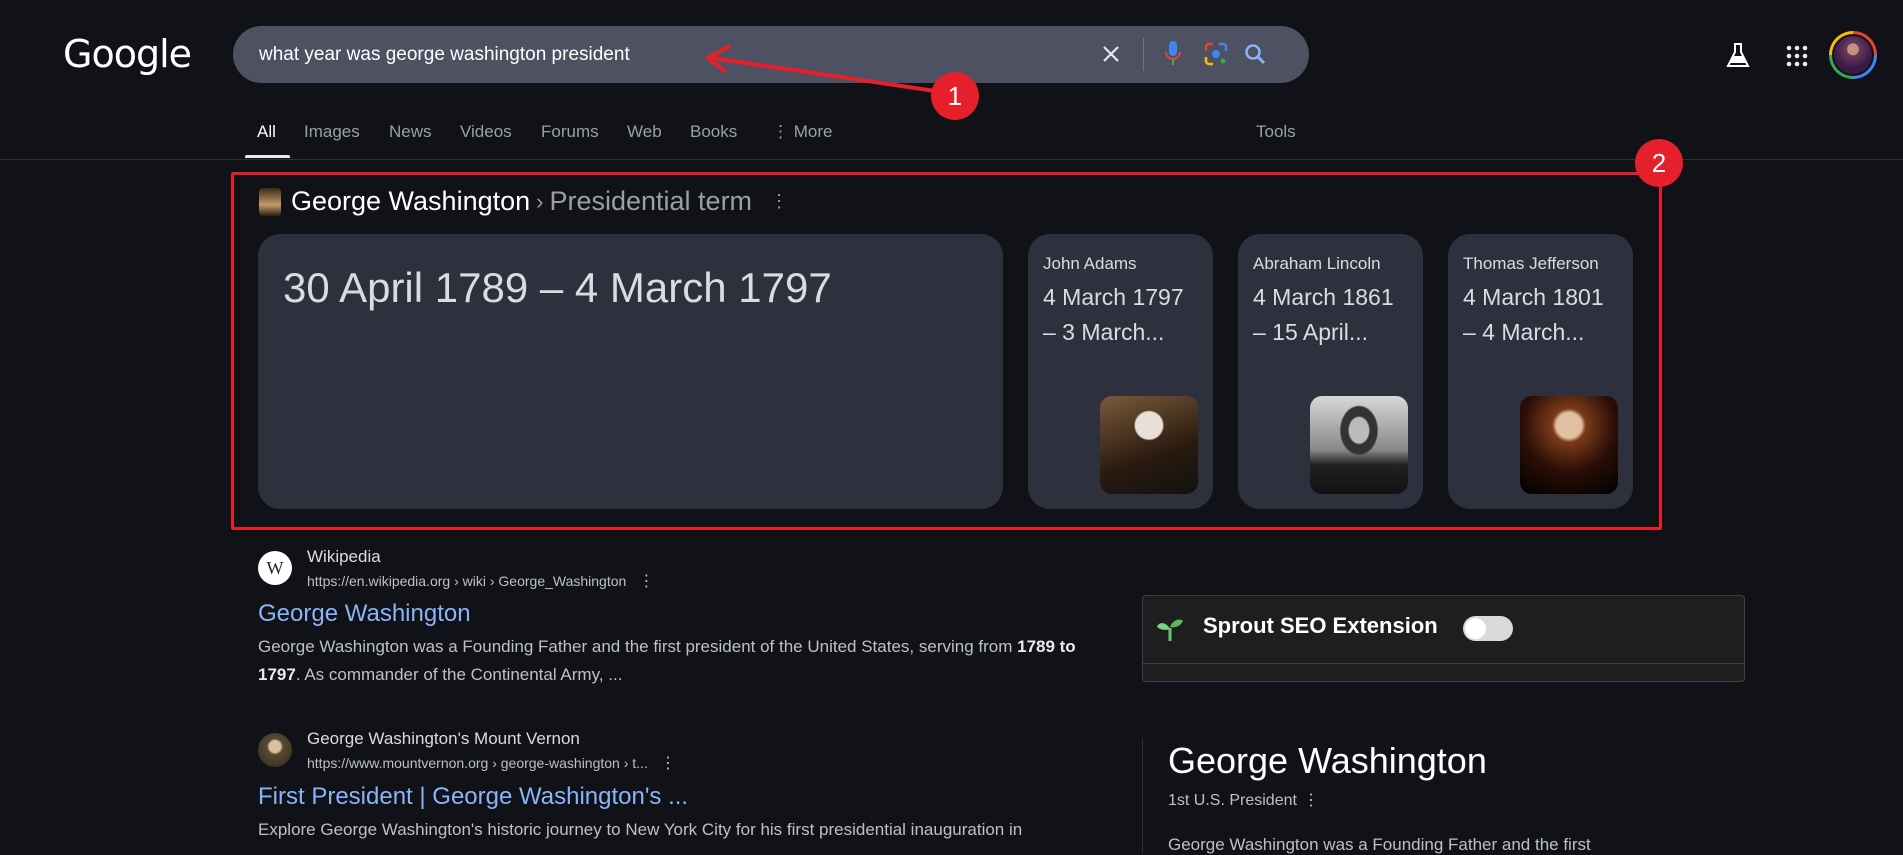 This screenshot has width=1903, height=855. What do you see at coordinates (1443, 638) in the screenshot?
I see `sprout-seo-panel: Sprout SEO Extension` at bounding box center [1443, 638].